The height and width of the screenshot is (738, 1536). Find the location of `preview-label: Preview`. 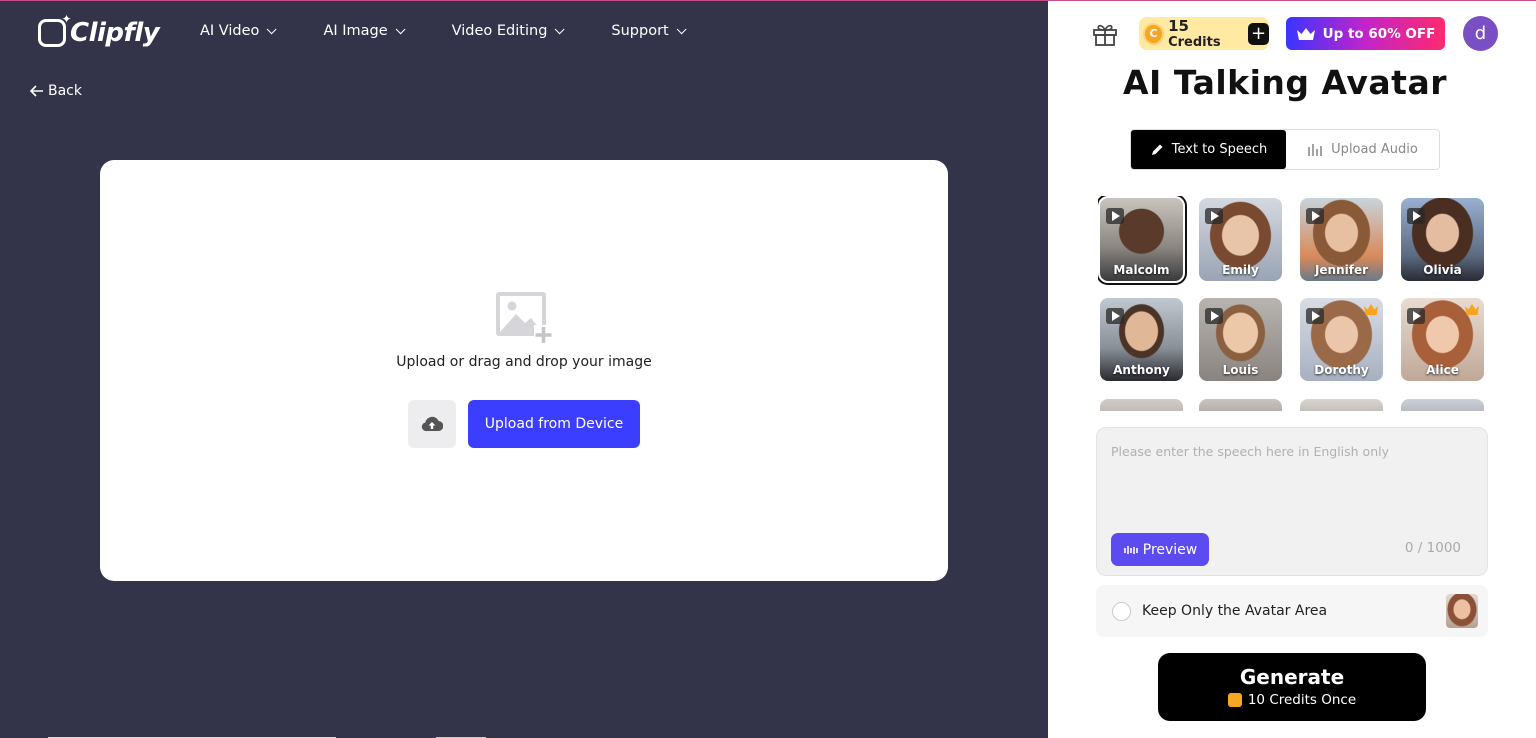

preview-label: Preview is located at coordinates (1170, 549).